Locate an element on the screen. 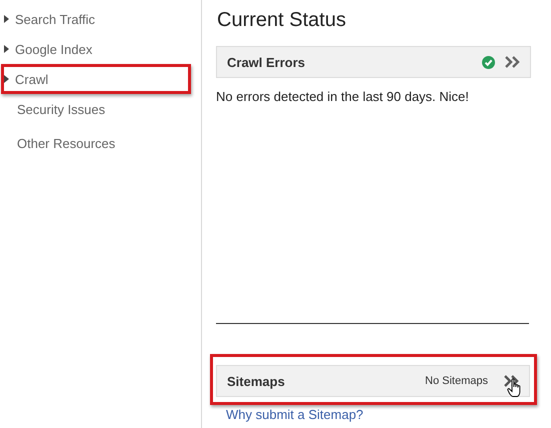 This screenshot has height=428, width=551. sidebar-item: Other Resources is located at coordinates (60, 143).